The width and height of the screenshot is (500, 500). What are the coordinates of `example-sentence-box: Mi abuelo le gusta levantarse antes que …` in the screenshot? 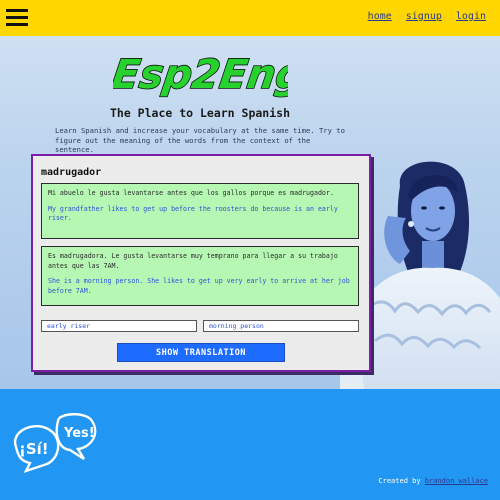 It's located at (200, 211).